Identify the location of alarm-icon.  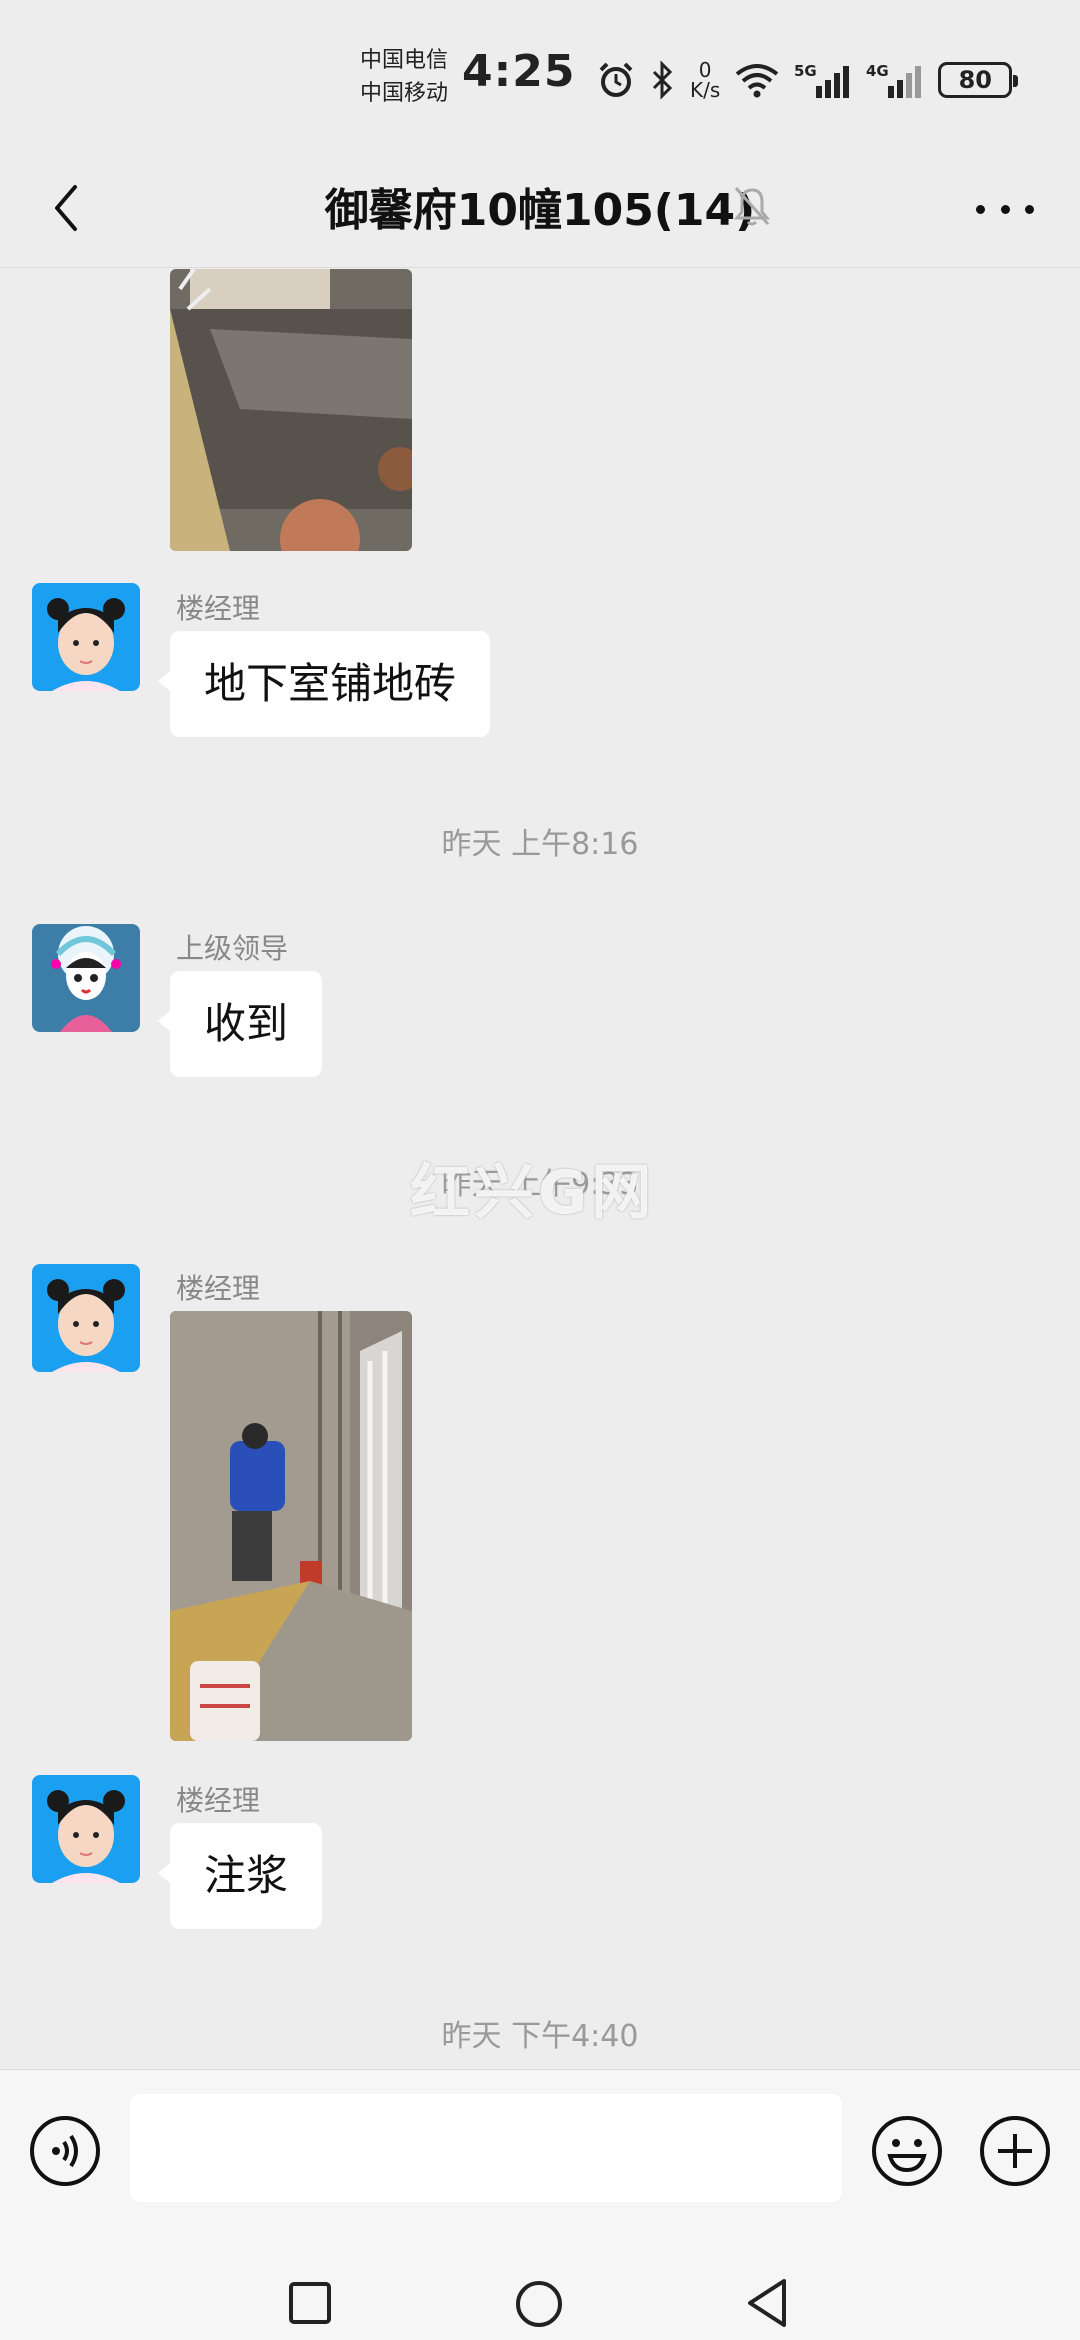
(616, 79).